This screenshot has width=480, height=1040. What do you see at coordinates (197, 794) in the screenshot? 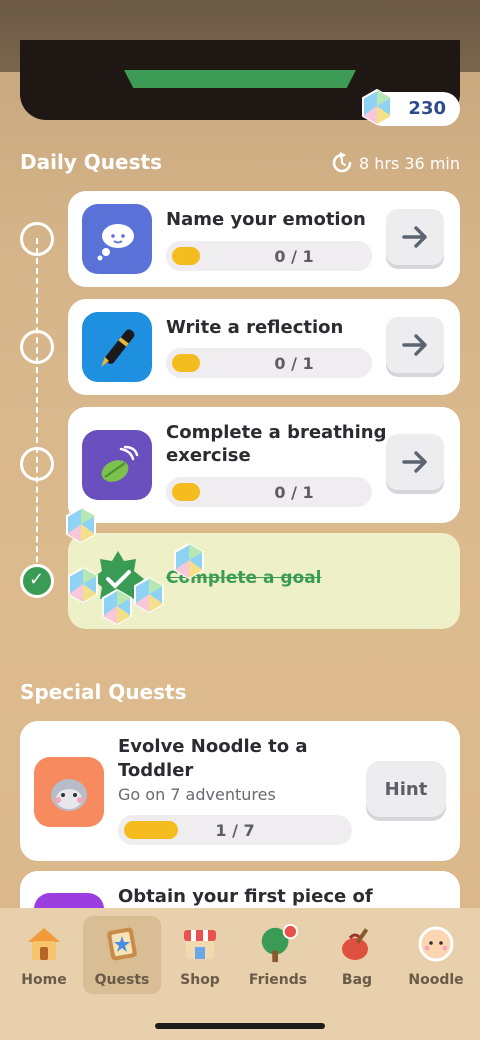
I see `special-quest-subtitle: Go on 7 adventures` at bounding box center [197, 794].